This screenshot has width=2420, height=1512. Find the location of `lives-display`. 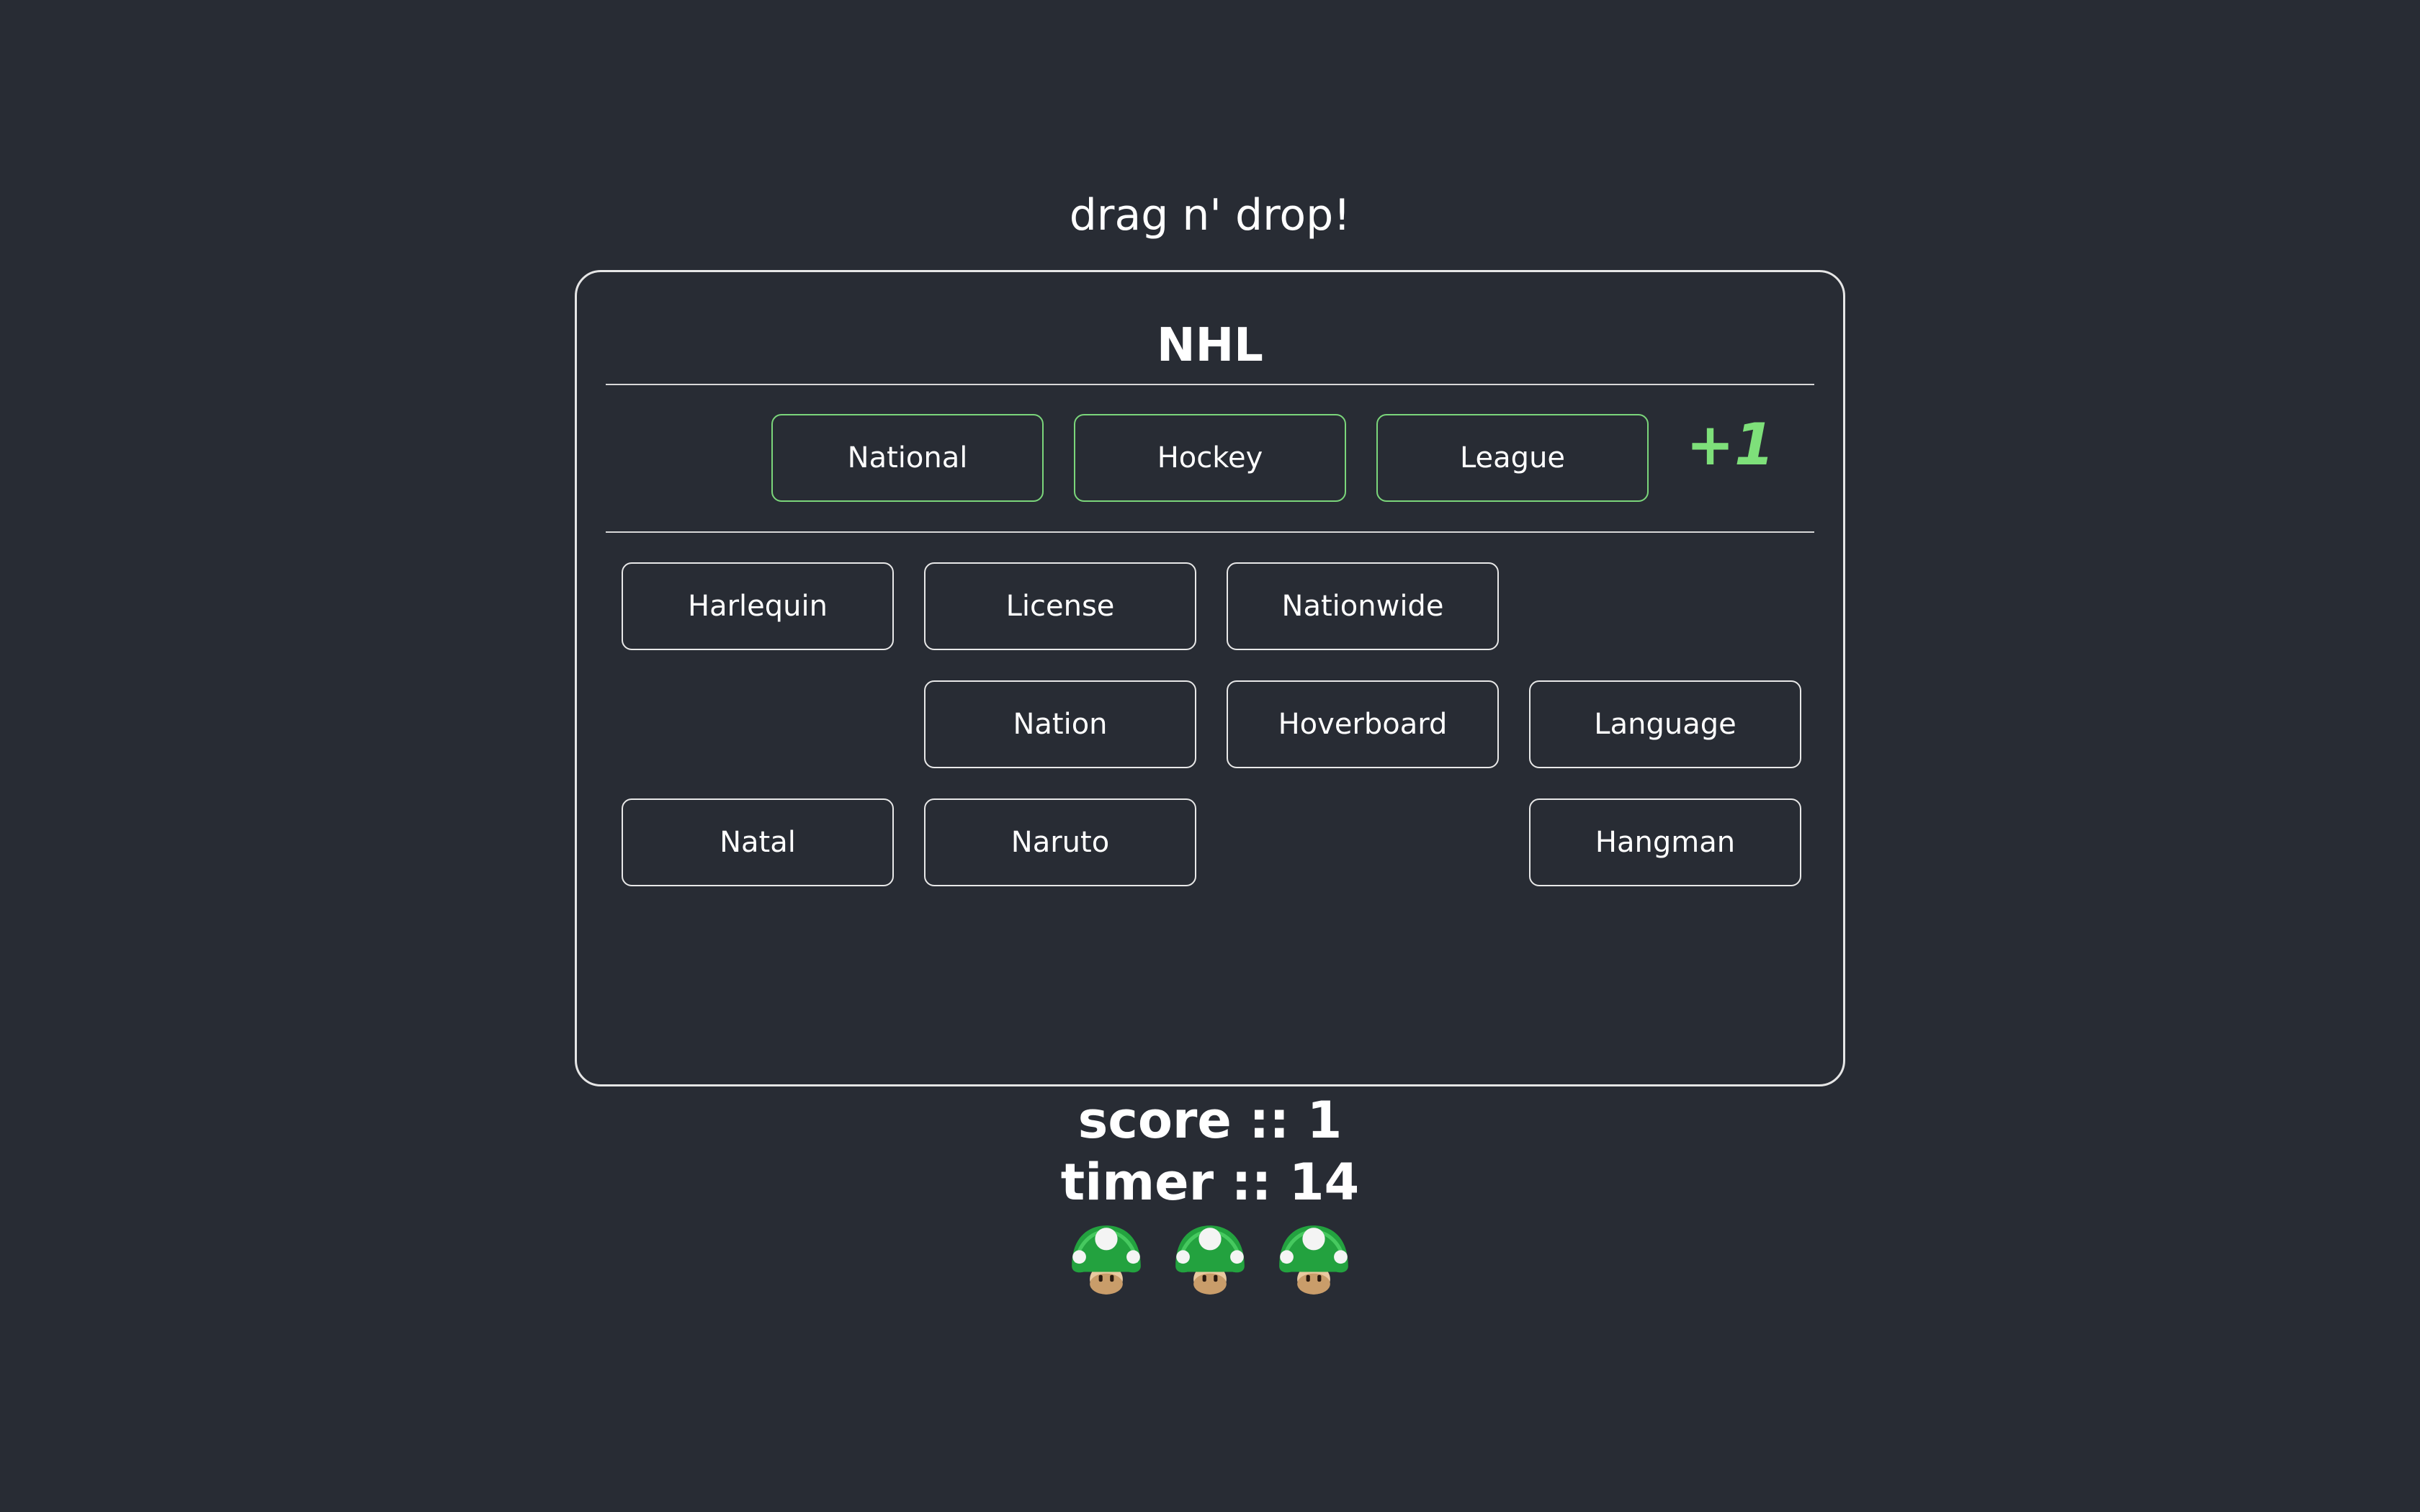

lives-display is located at coordinates (1210, 1263).